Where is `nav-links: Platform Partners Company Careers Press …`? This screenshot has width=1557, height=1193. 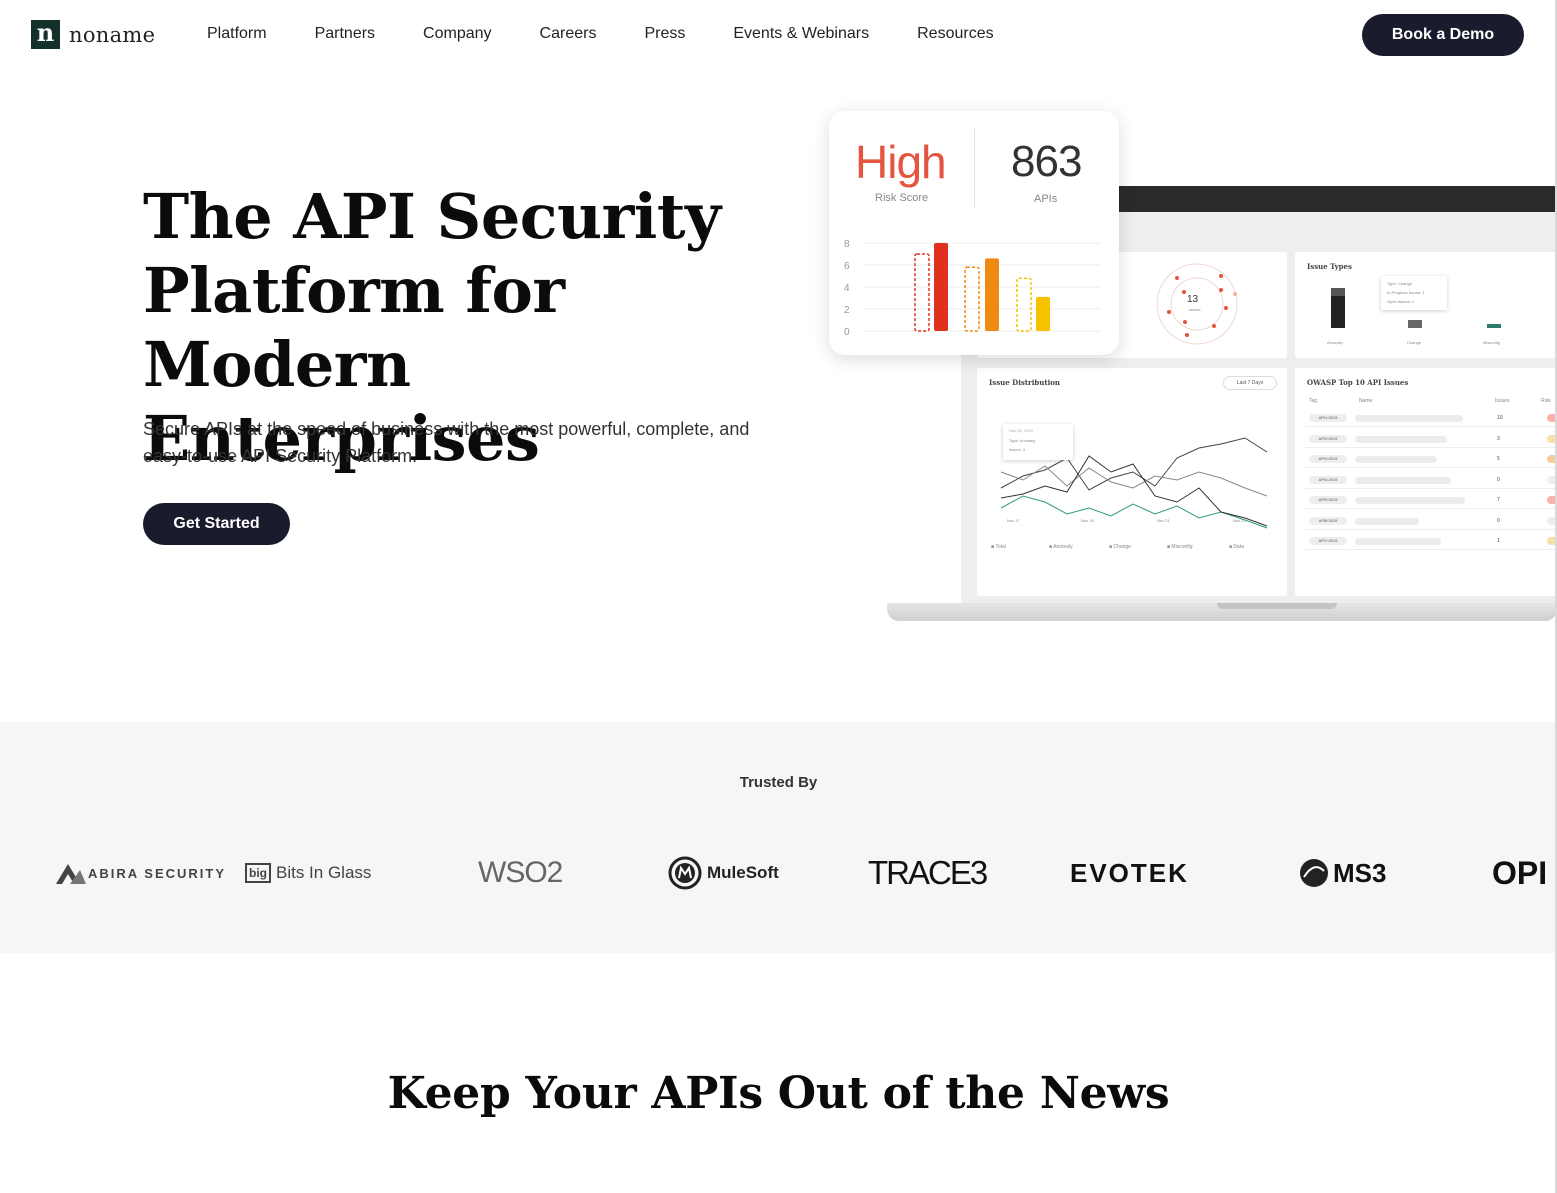
nav-links: Platform Partners Company Careers Press … is located at coordinates (624, 34).